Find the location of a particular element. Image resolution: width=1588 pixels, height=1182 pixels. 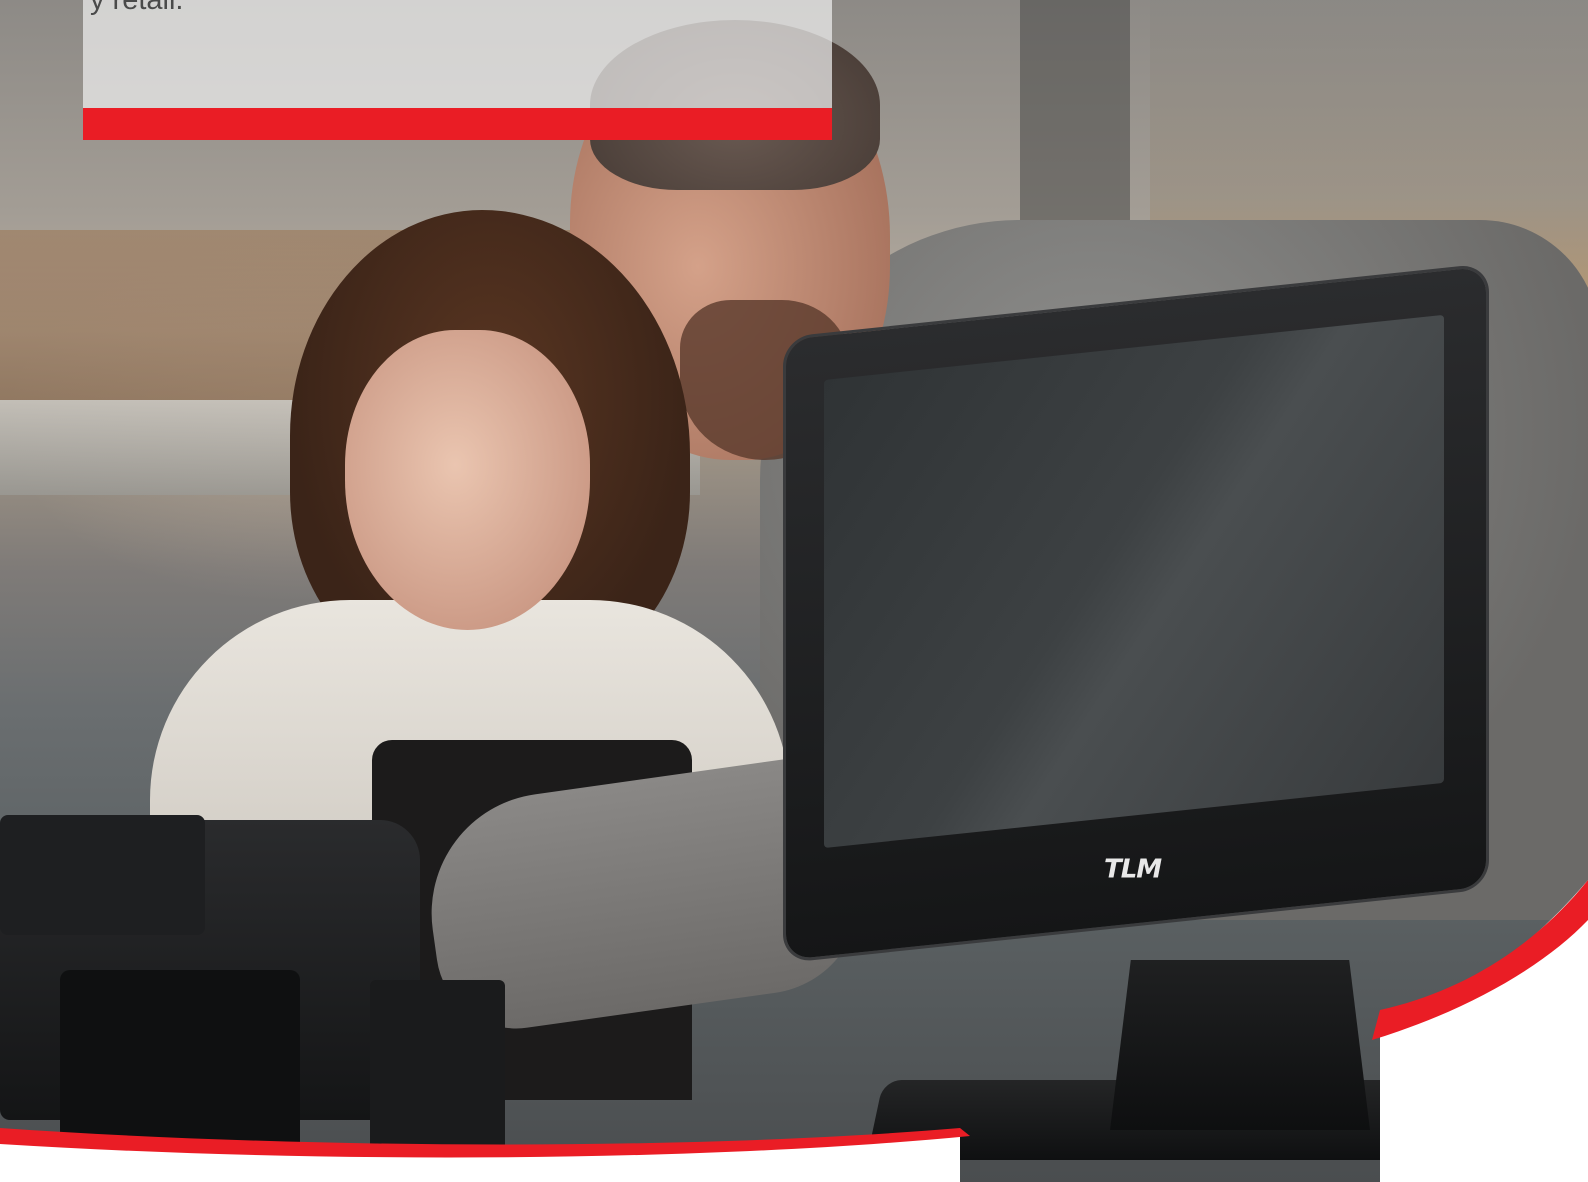

card-accent-bar is located at coordinates (457, 124).